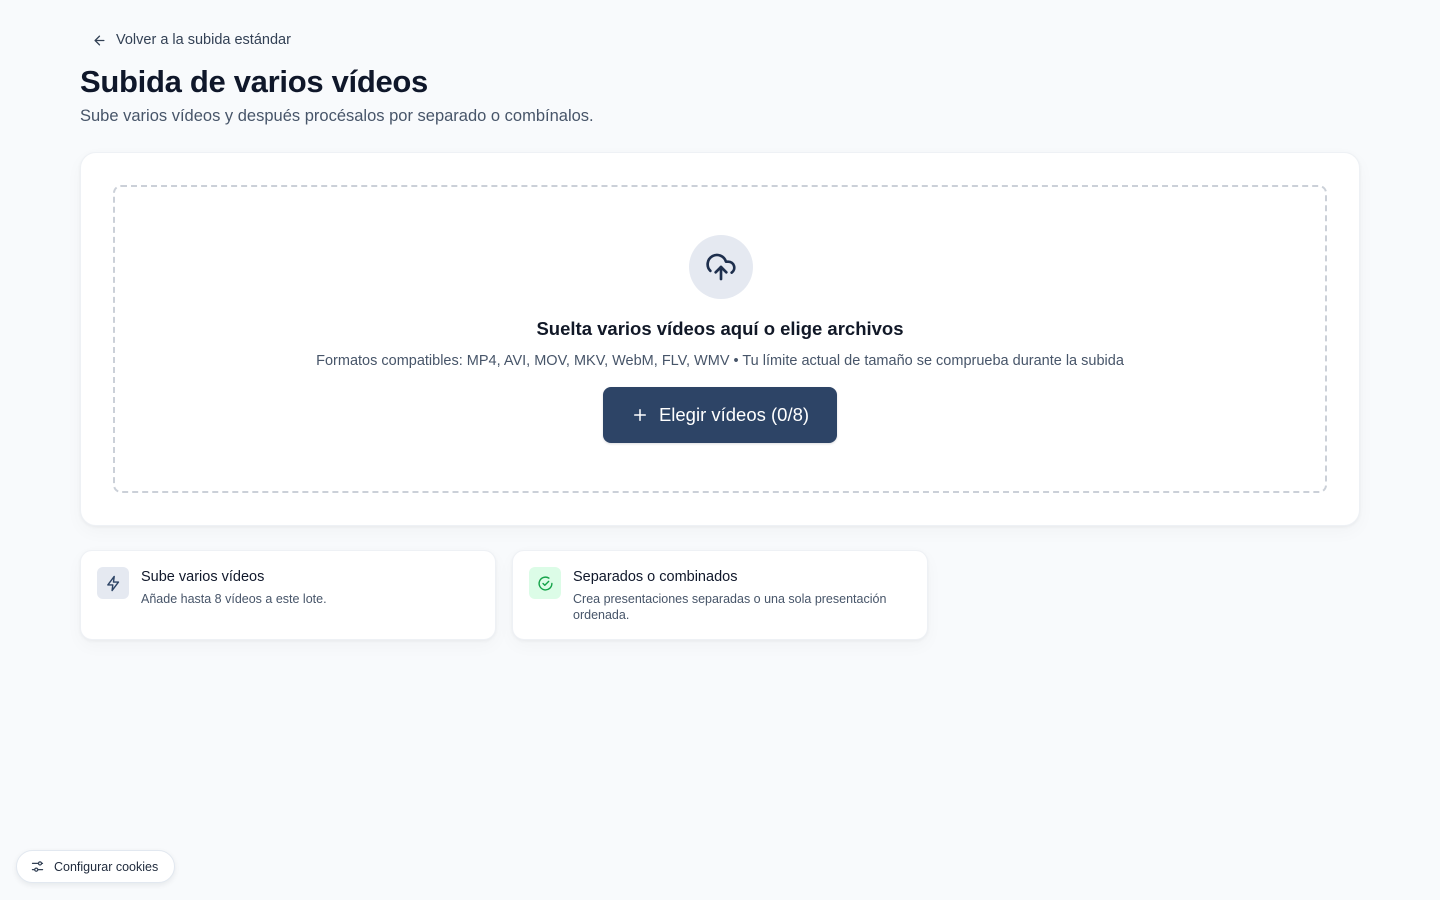 This screenshot has height=900, width=1440. I want to click on back-to-standard-upload-link: Volver a la subida estándar, so click(191, 40).